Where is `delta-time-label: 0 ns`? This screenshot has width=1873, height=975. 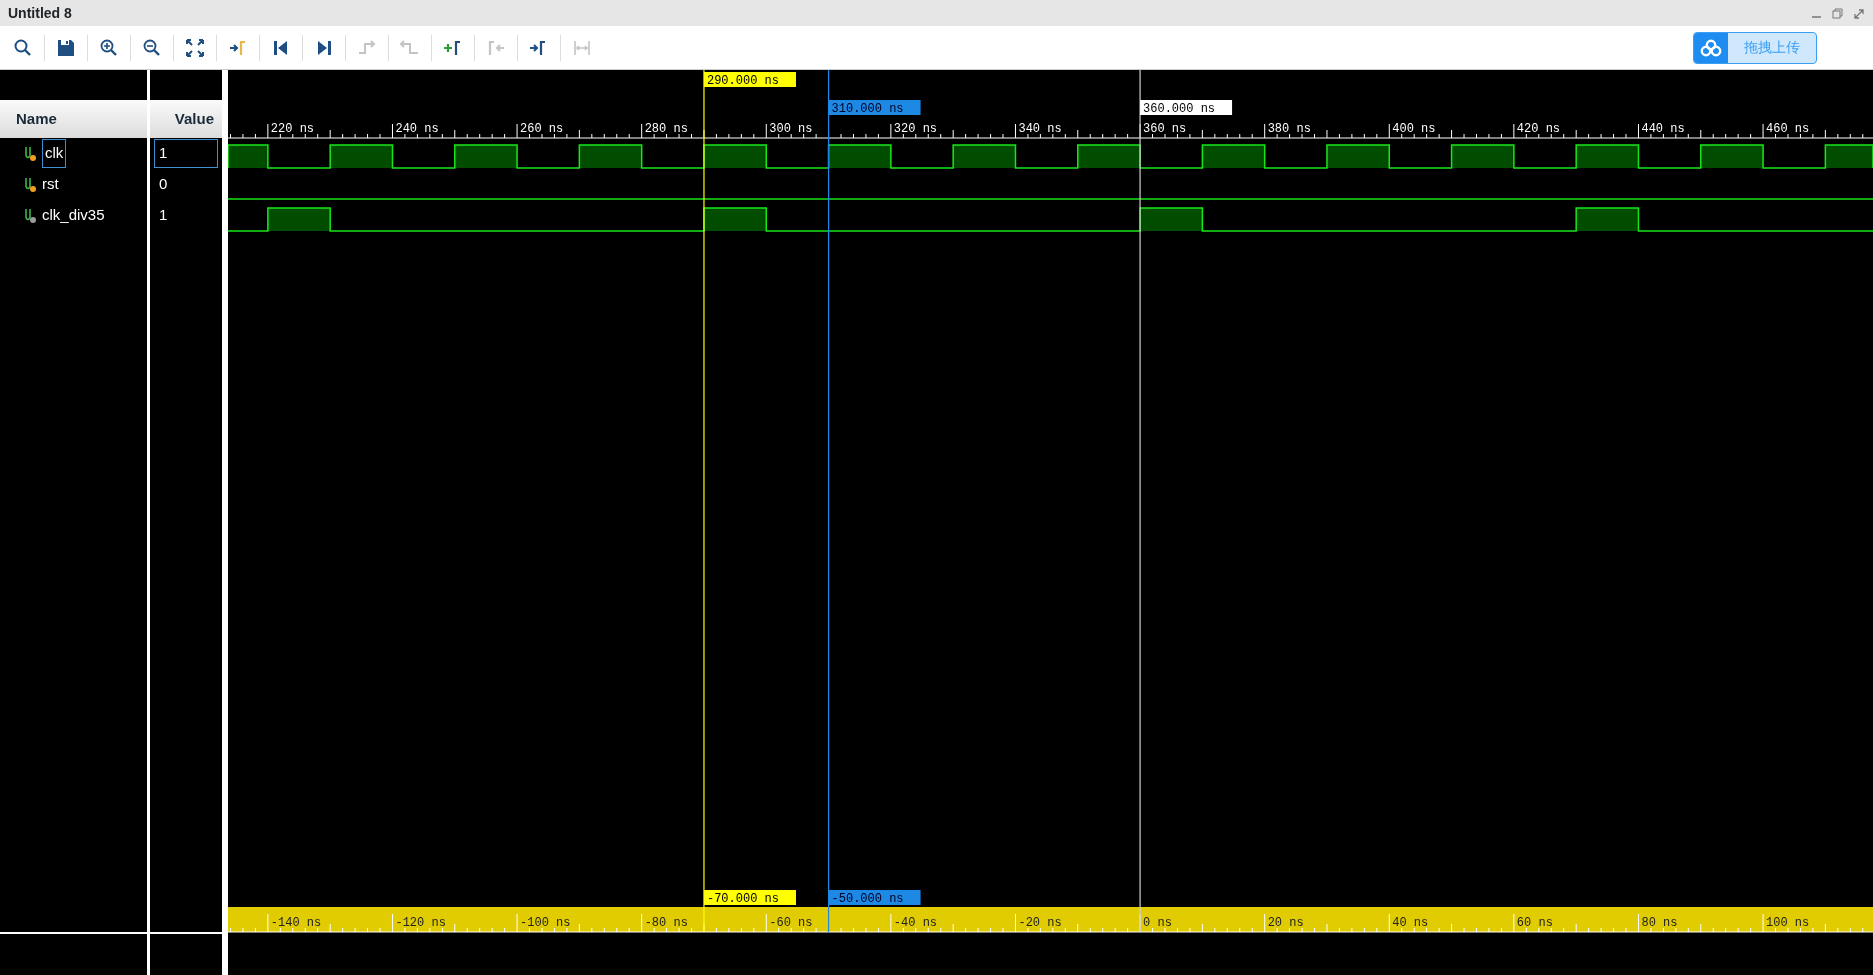
delta-time-label: 0 ns is located at coordinates (1157, 923).